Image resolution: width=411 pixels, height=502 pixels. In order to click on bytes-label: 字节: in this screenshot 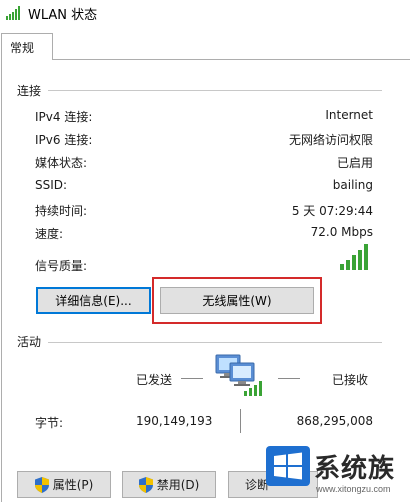, I will do `click(49, 423)`.